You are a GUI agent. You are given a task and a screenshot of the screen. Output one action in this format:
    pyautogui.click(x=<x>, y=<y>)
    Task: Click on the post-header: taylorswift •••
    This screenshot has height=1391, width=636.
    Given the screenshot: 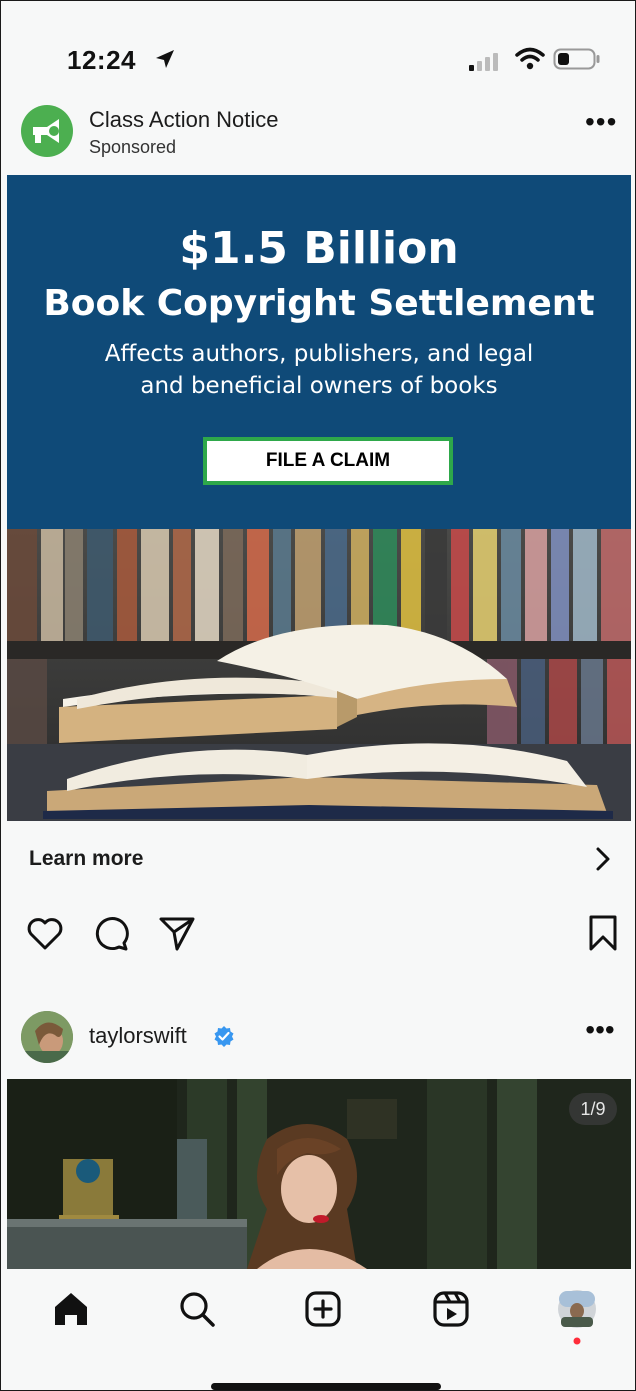 What is the action you would take?
    pyautogui.click(x=319, y=1037)
    